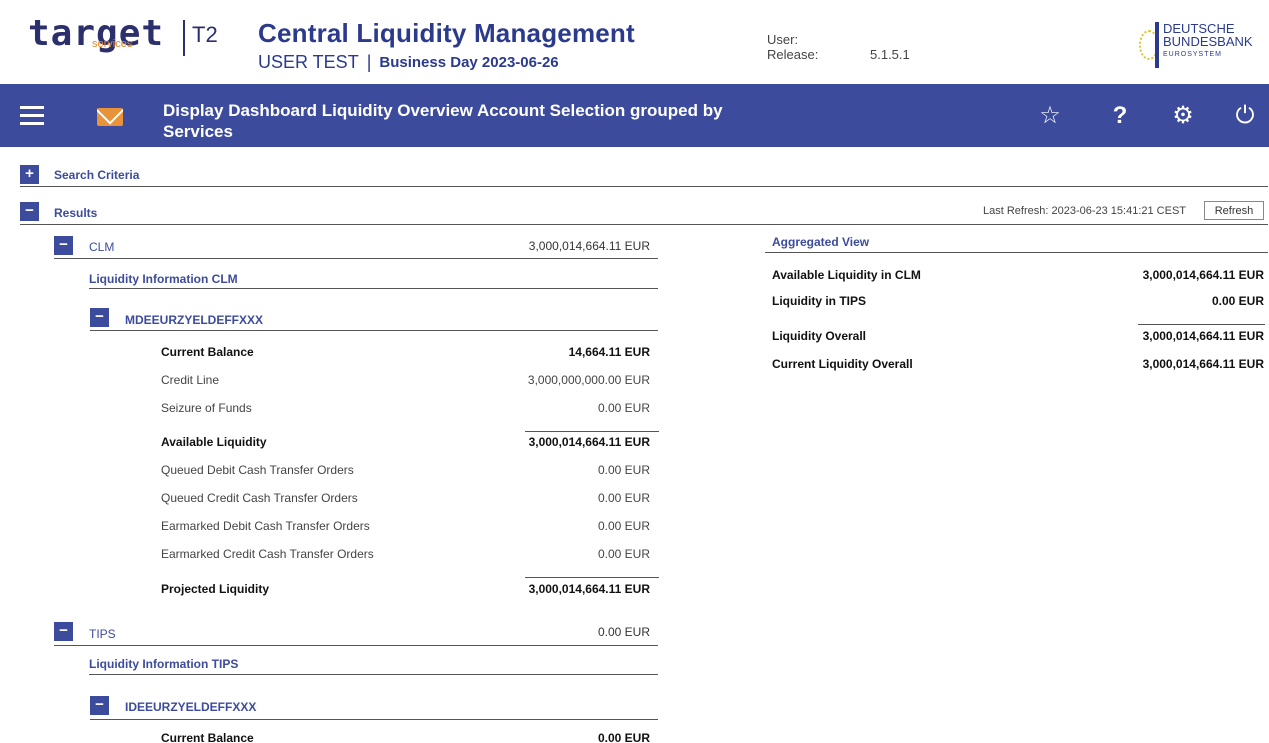  I want to click on clm-row-label: Earmarked Credit Cash Transfer Orders, so click(267, 554).